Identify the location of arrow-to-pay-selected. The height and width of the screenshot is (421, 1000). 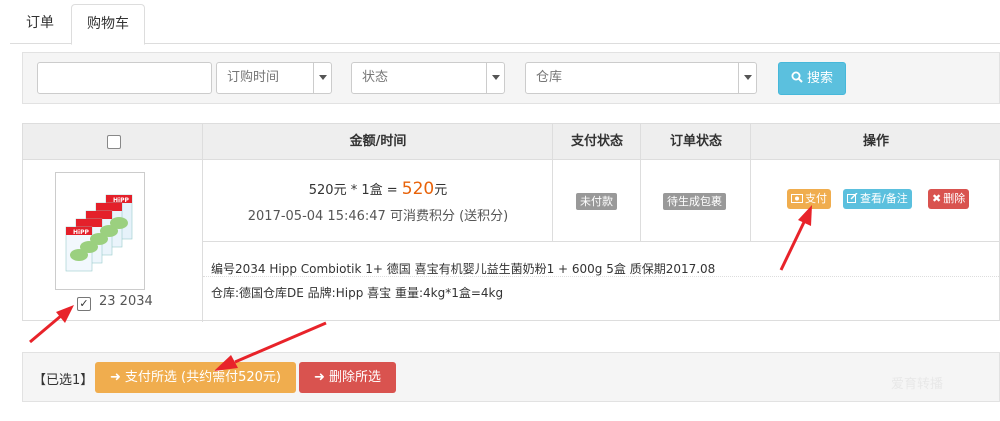
(270, 346).